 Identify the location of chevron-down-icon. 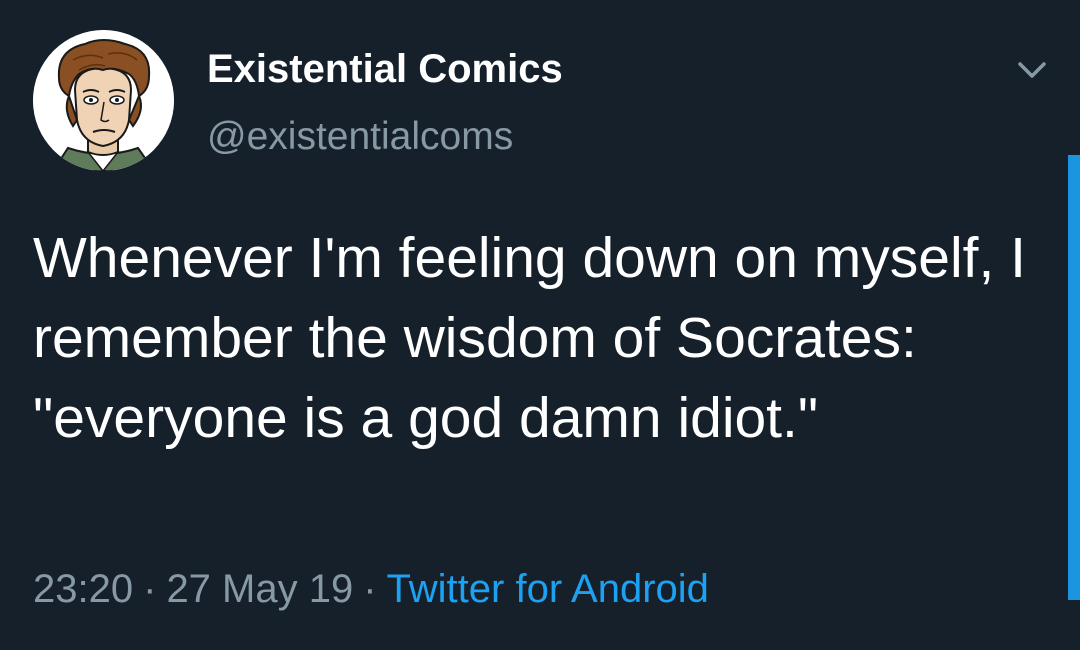
(1032, 70).